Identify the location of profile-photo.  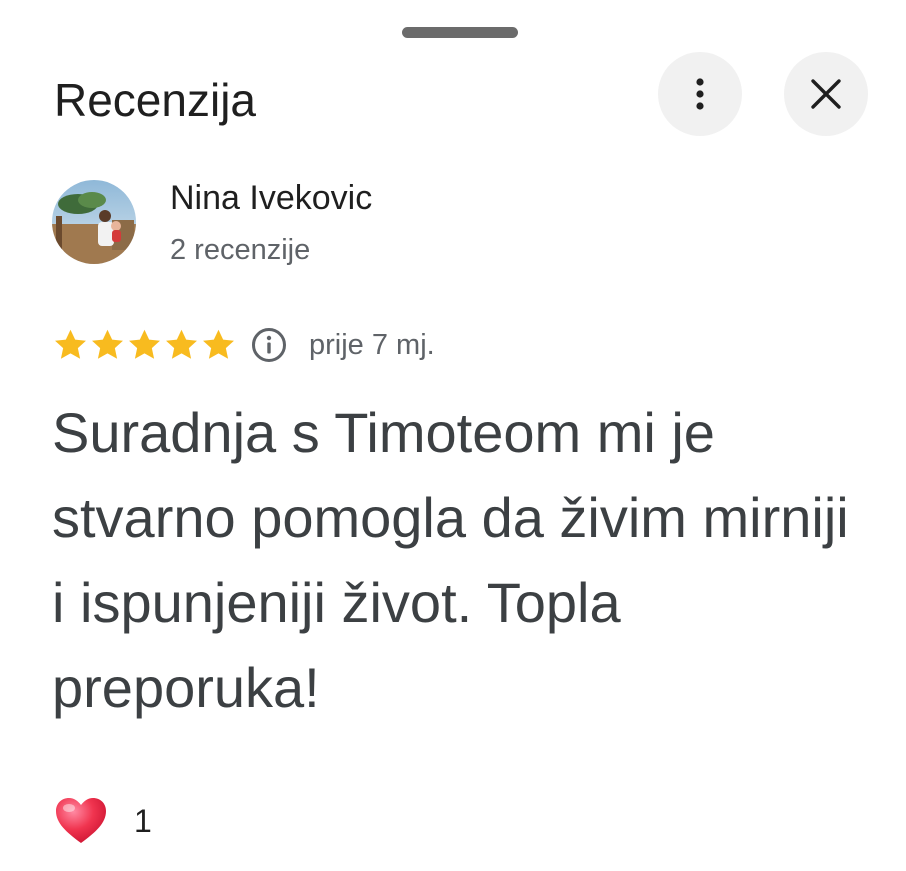
(94, 222).